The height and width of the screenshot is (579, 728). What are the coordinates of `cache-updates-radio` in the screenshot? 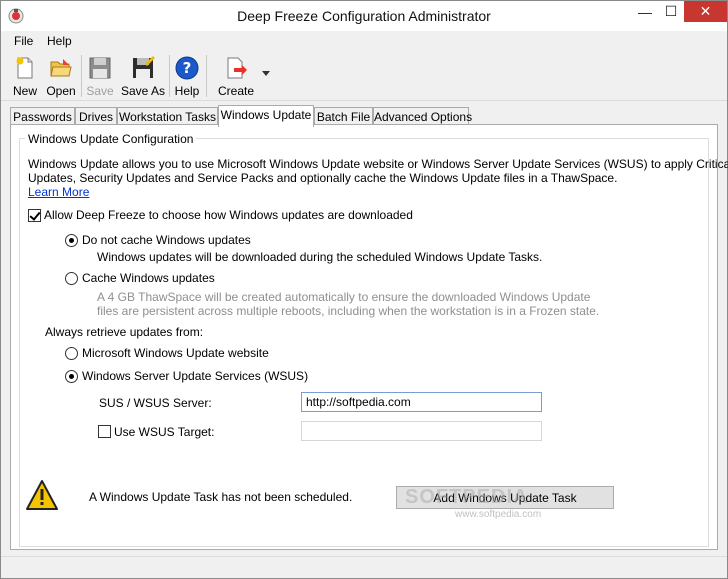 It's located at (71, 278).